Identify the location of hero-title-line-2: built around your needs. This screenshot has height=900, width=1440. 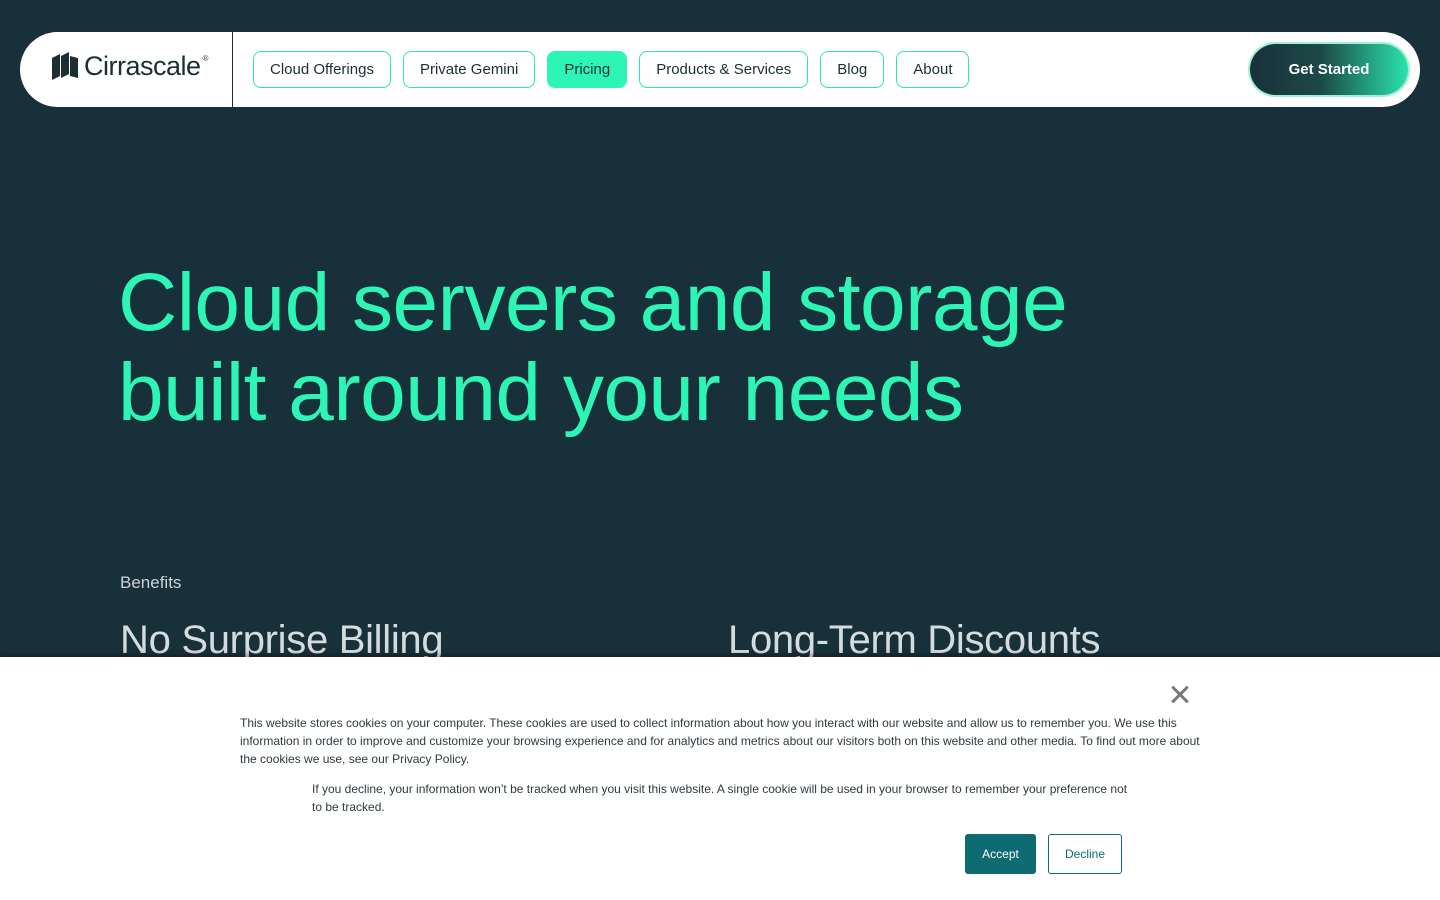
(541, 392).